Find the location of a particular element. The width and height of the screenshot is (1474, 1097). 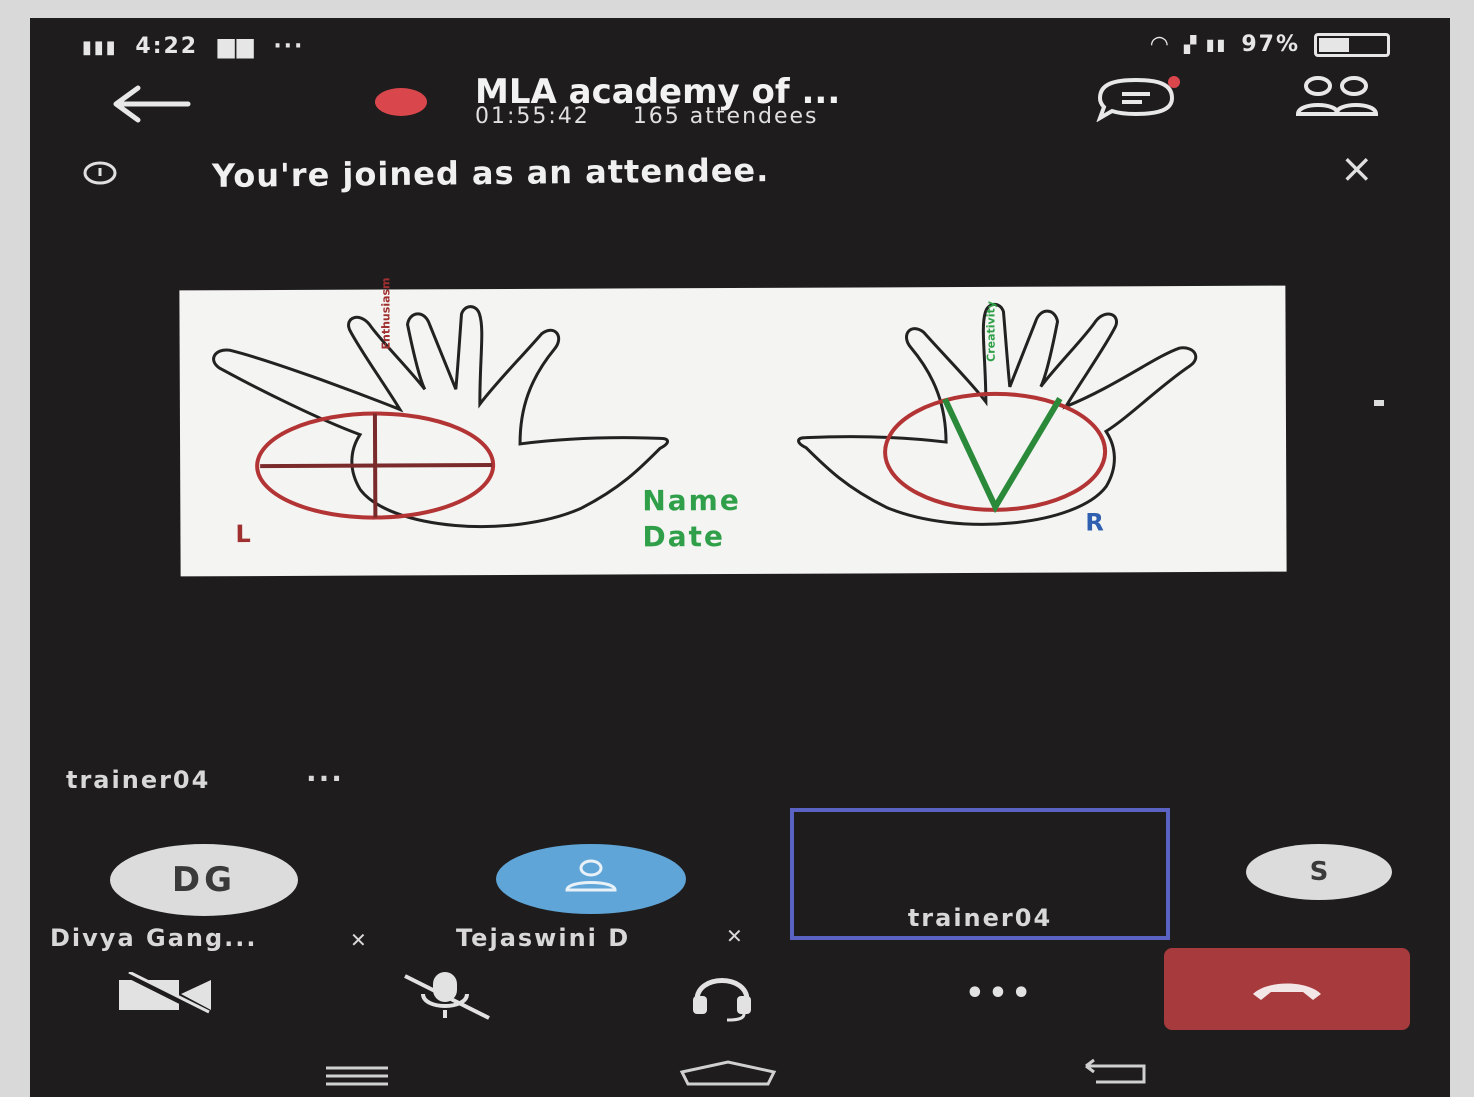

camera-off-icon is located at coordinates (165, 994).